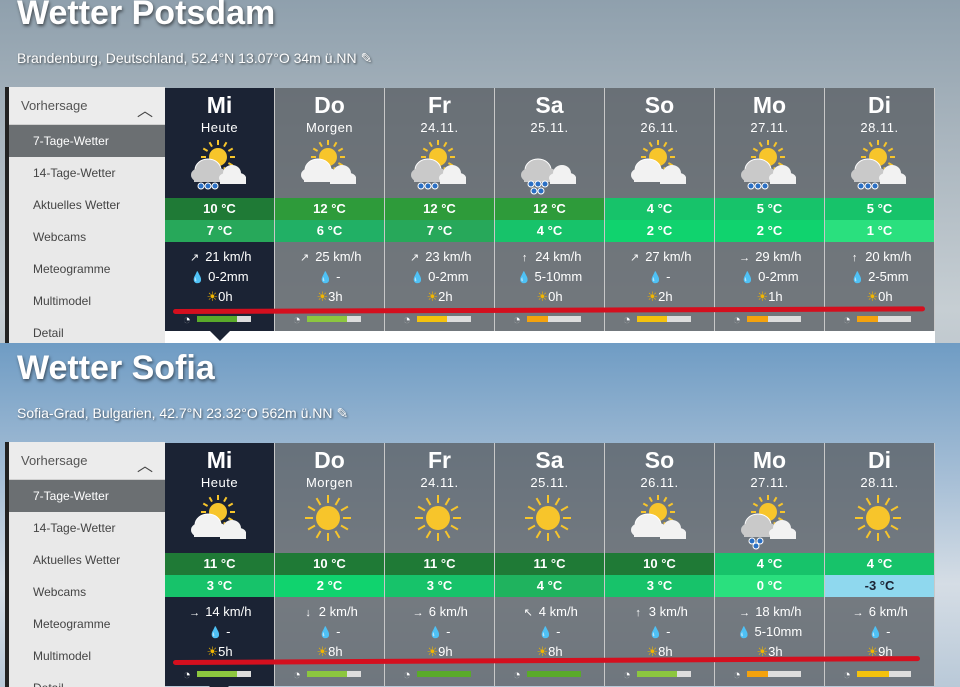 Image resolution: width=960 pixels, height=687 pixels. I want to click on day-column-fr: Fr 24.11. 12 °C 7 °C ↗ 23 km/h 💧 0-2mm ☀2h ◔, so click(440, 209).